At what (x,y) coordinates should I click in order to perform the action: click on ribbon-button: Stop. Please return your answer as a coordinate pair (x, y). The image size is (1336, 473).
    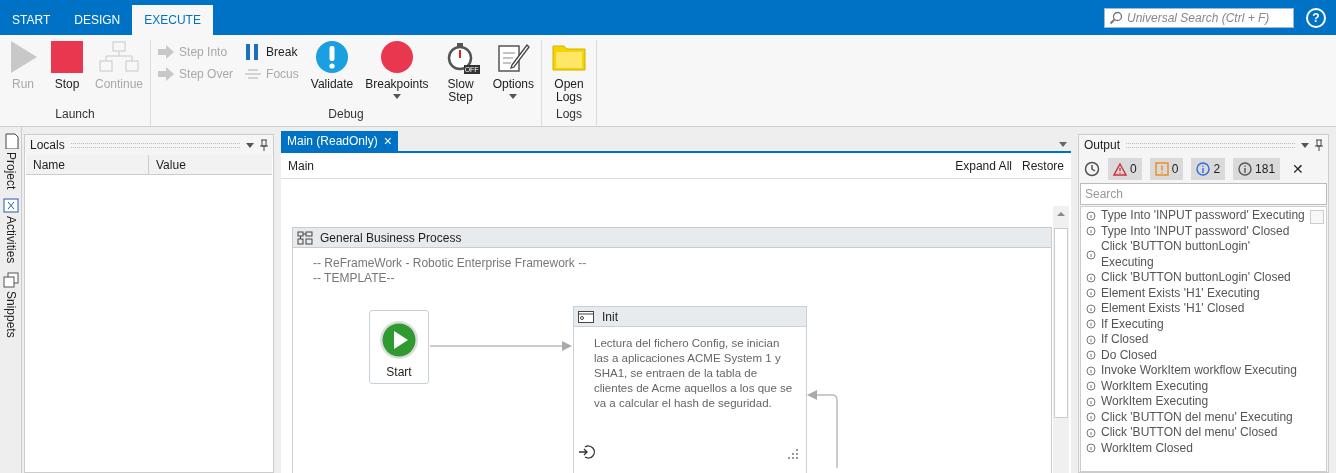
    Looking at the image, I should click on (67, 65).